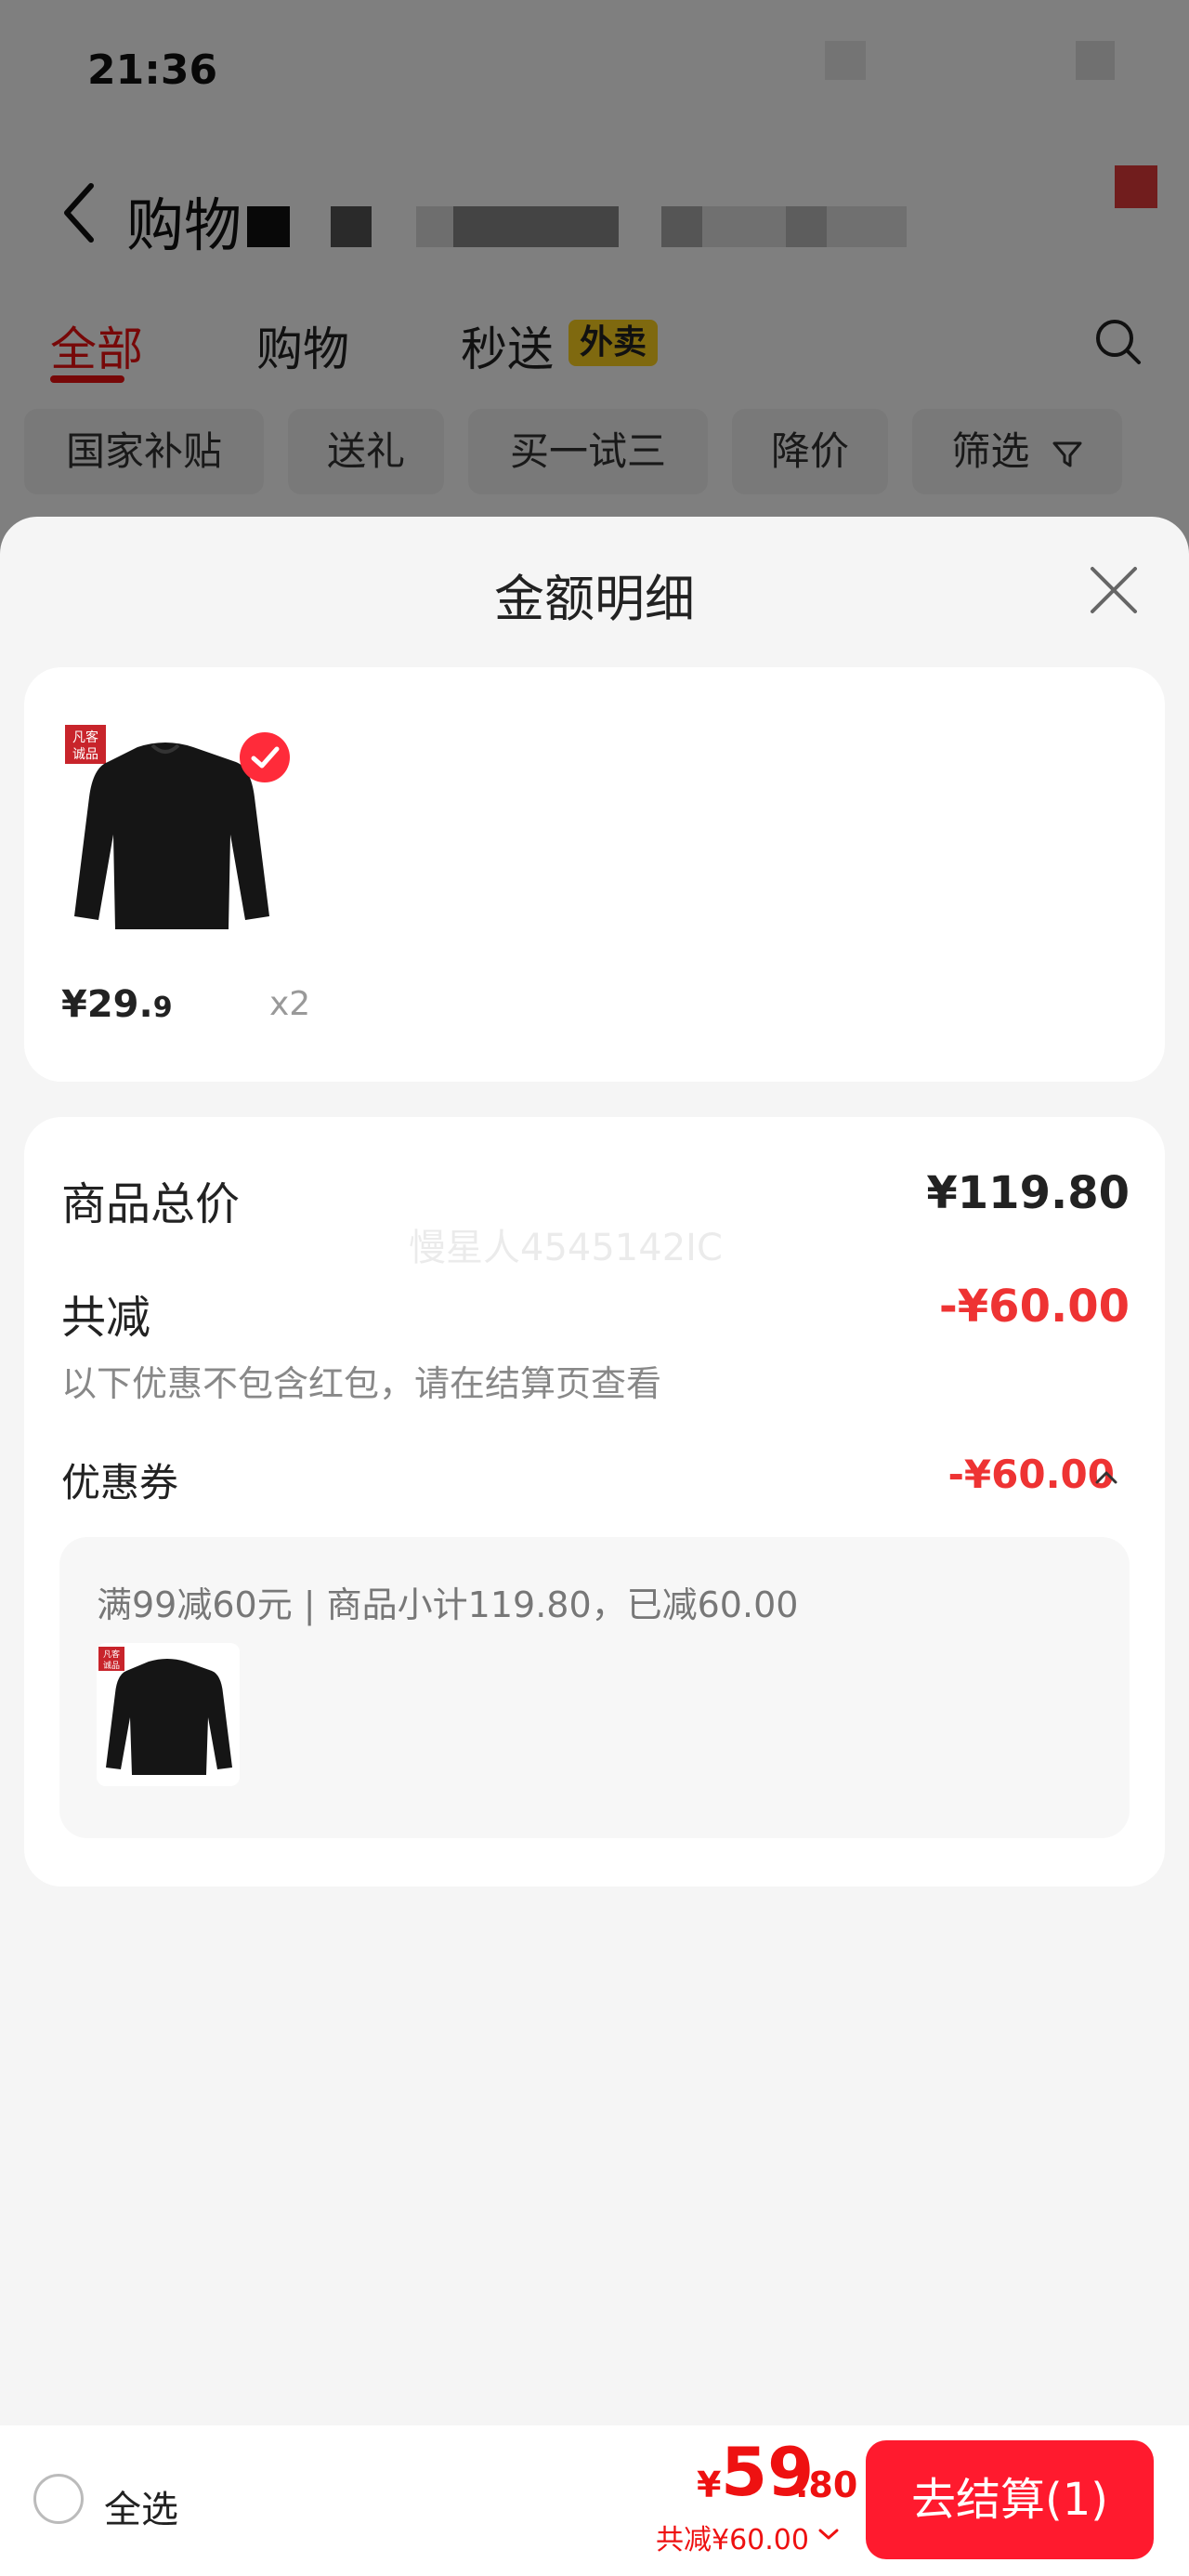  What do you see at coordinates (594, 599) in the screenshot?
I see `sheet-title: 金额明细` at bounding box center [594, 599].